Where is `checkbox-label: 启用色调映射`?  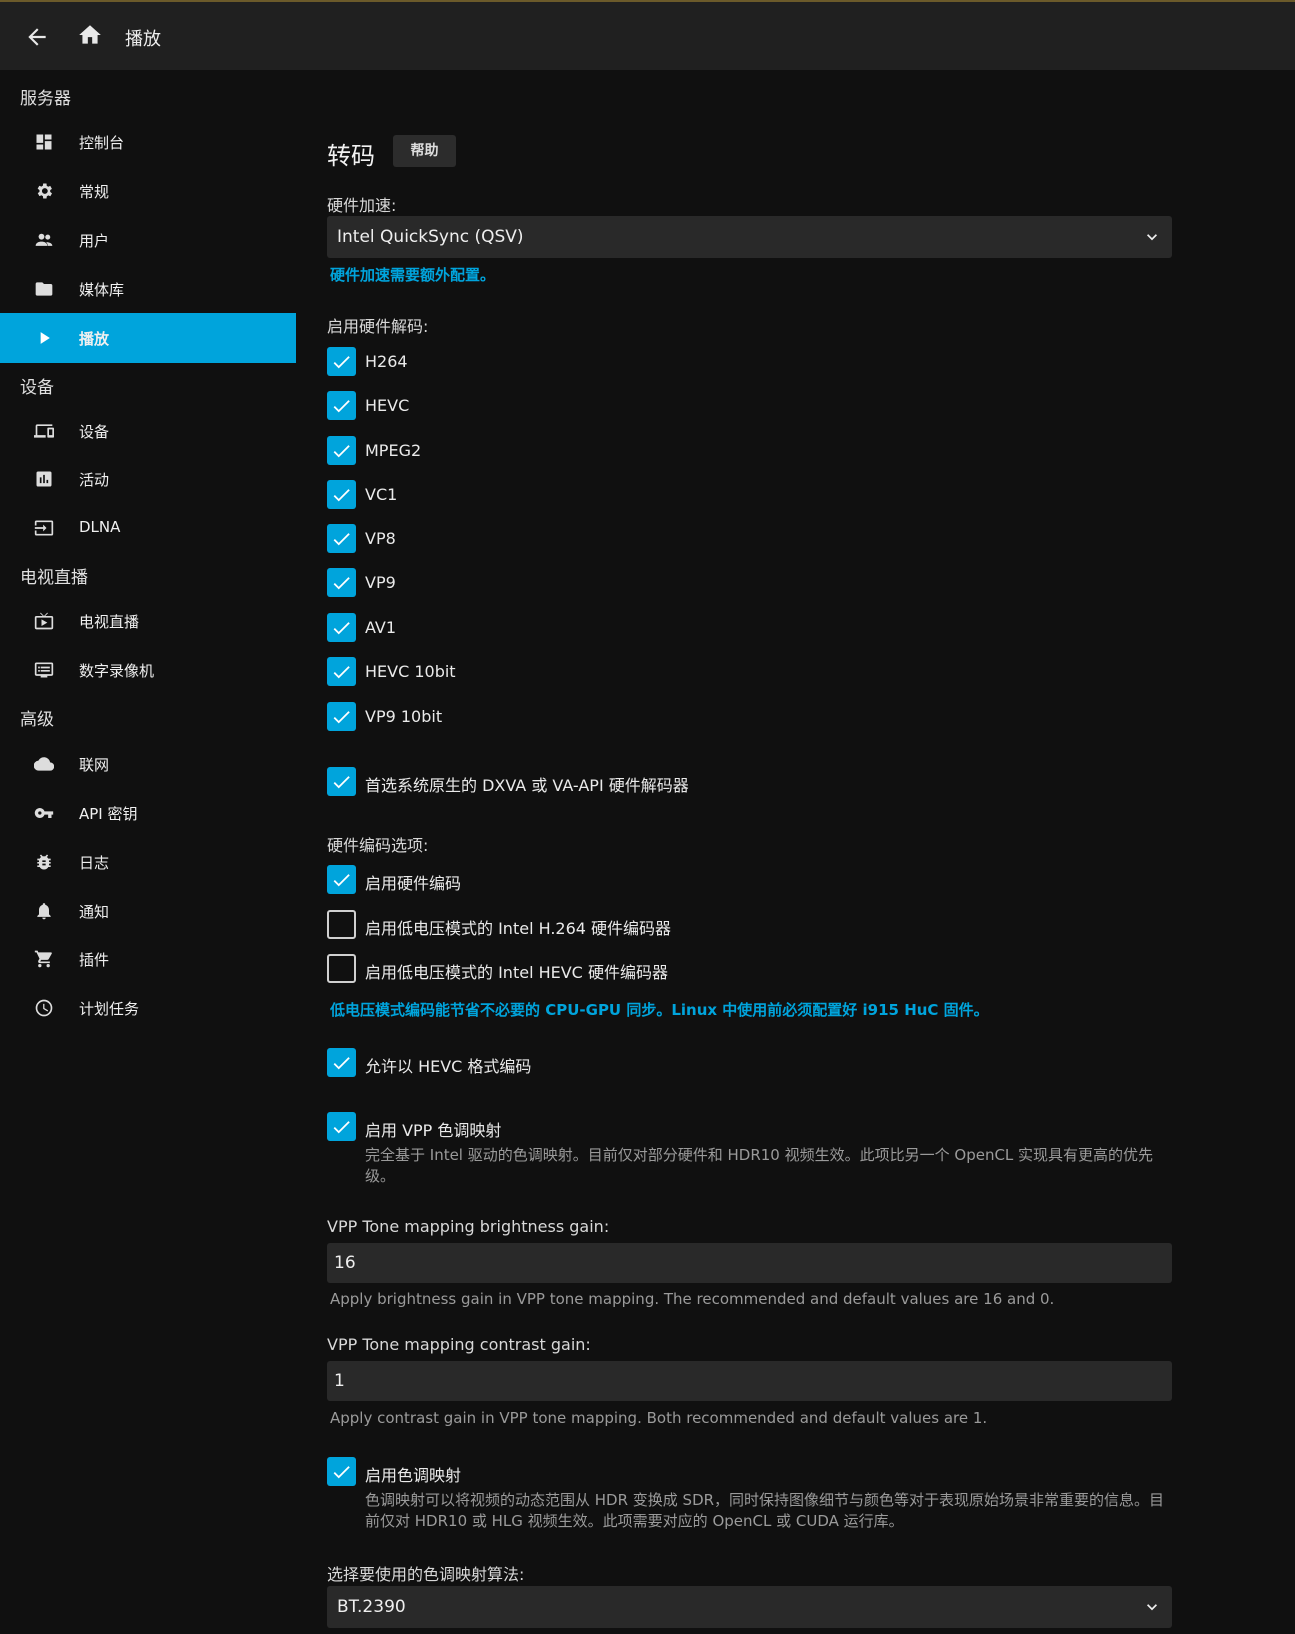
checkbox-label: 启用色调映射 is located at coordinates (413, 1475).